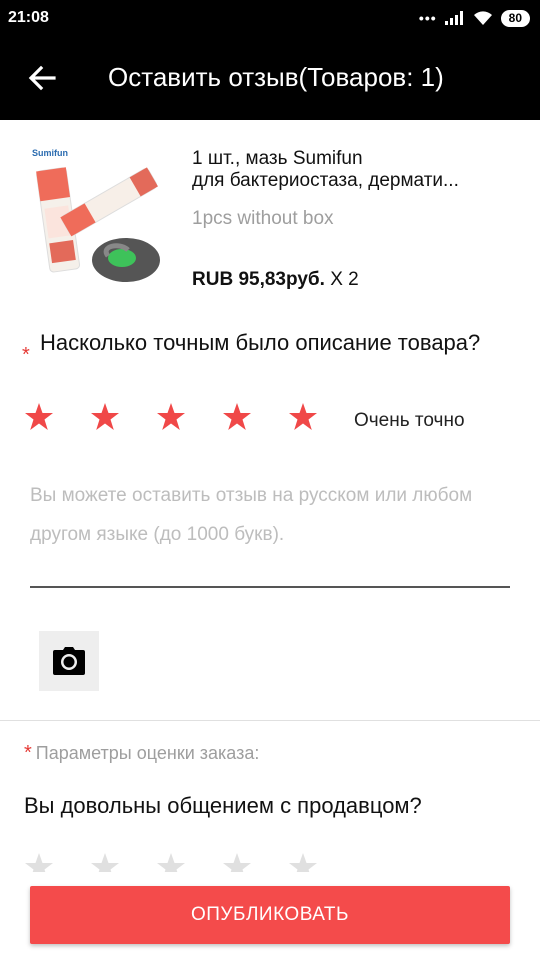 This screenshot has height=960, width=540. I want to click on dots-icon: •••, so click(427, 18).